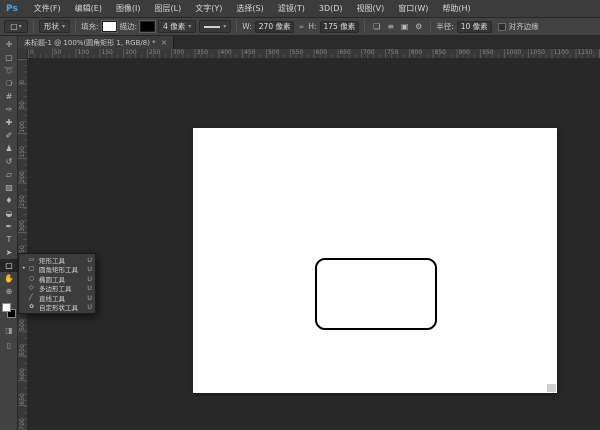 This screenshot has height=430, width=600. Describe the element at coordinates (9, 70) in the screenshot. I see `lasso-tool: ➰` at that location.